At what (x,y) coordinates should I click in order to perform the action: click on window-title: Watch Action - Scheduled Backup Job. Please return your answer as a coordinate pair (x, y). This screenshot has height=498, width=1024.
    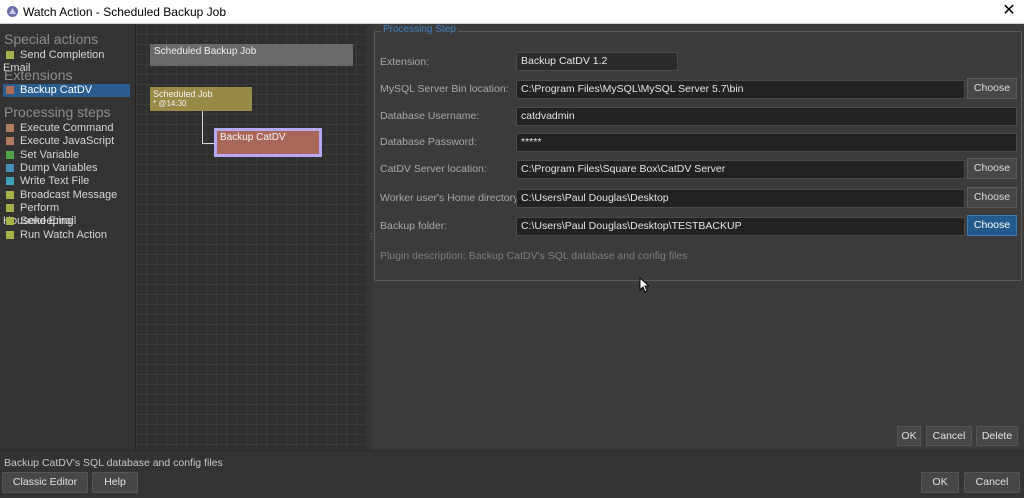
    Looking at the image, I should click on (125, 12).